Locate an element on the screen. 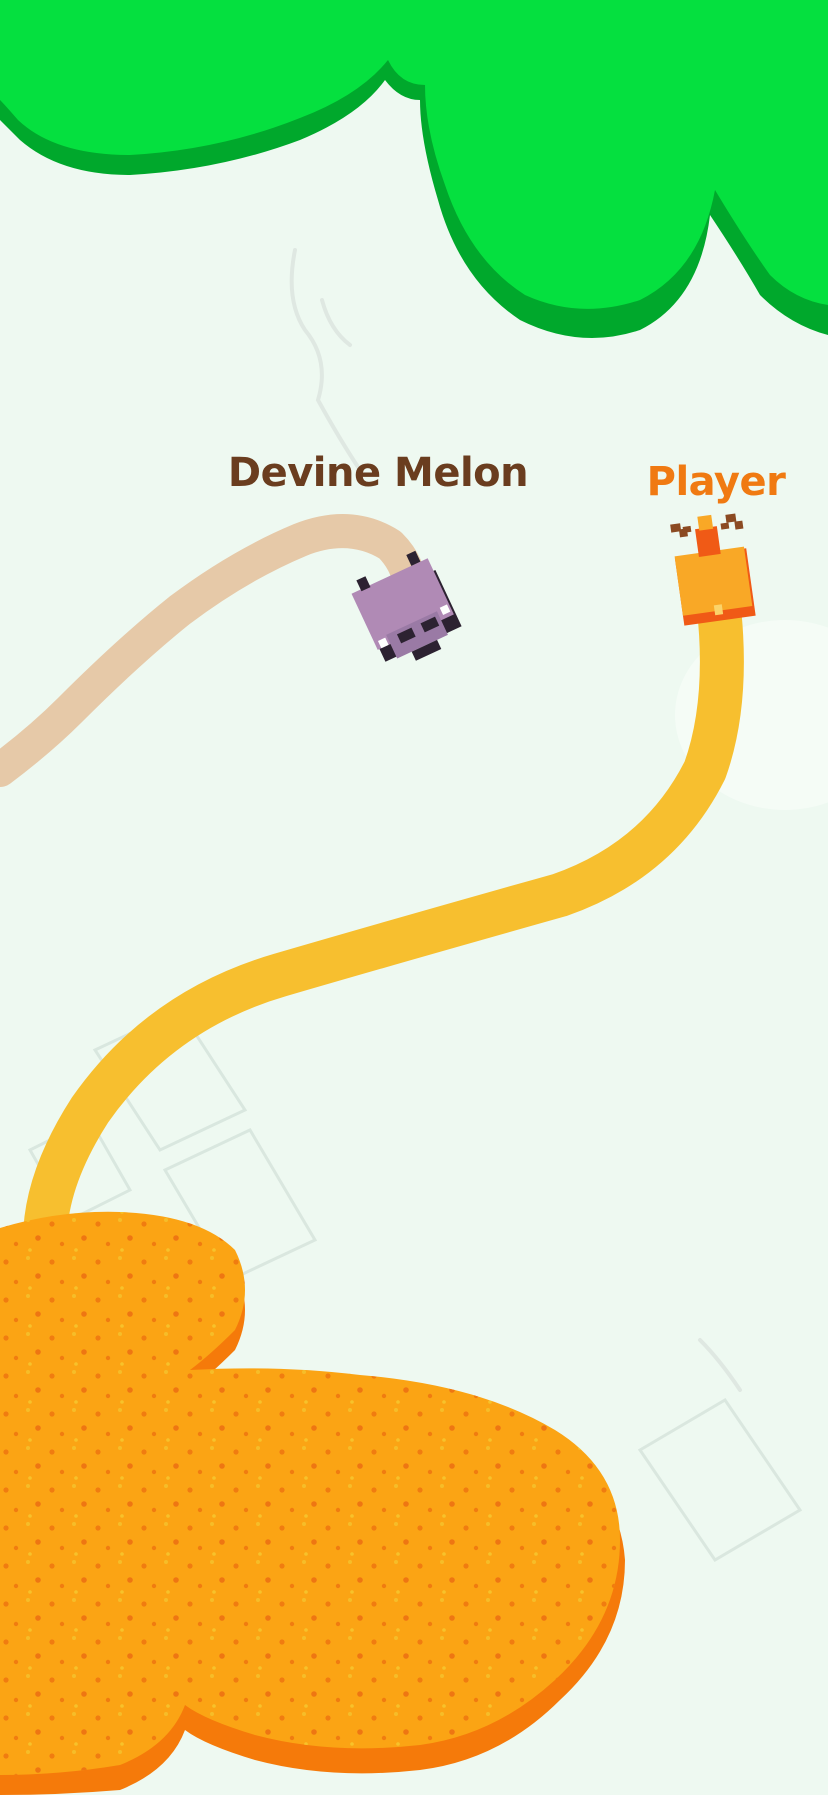 The image size is (828, 1795). enemy-trail is located at coordinates (213, 650).